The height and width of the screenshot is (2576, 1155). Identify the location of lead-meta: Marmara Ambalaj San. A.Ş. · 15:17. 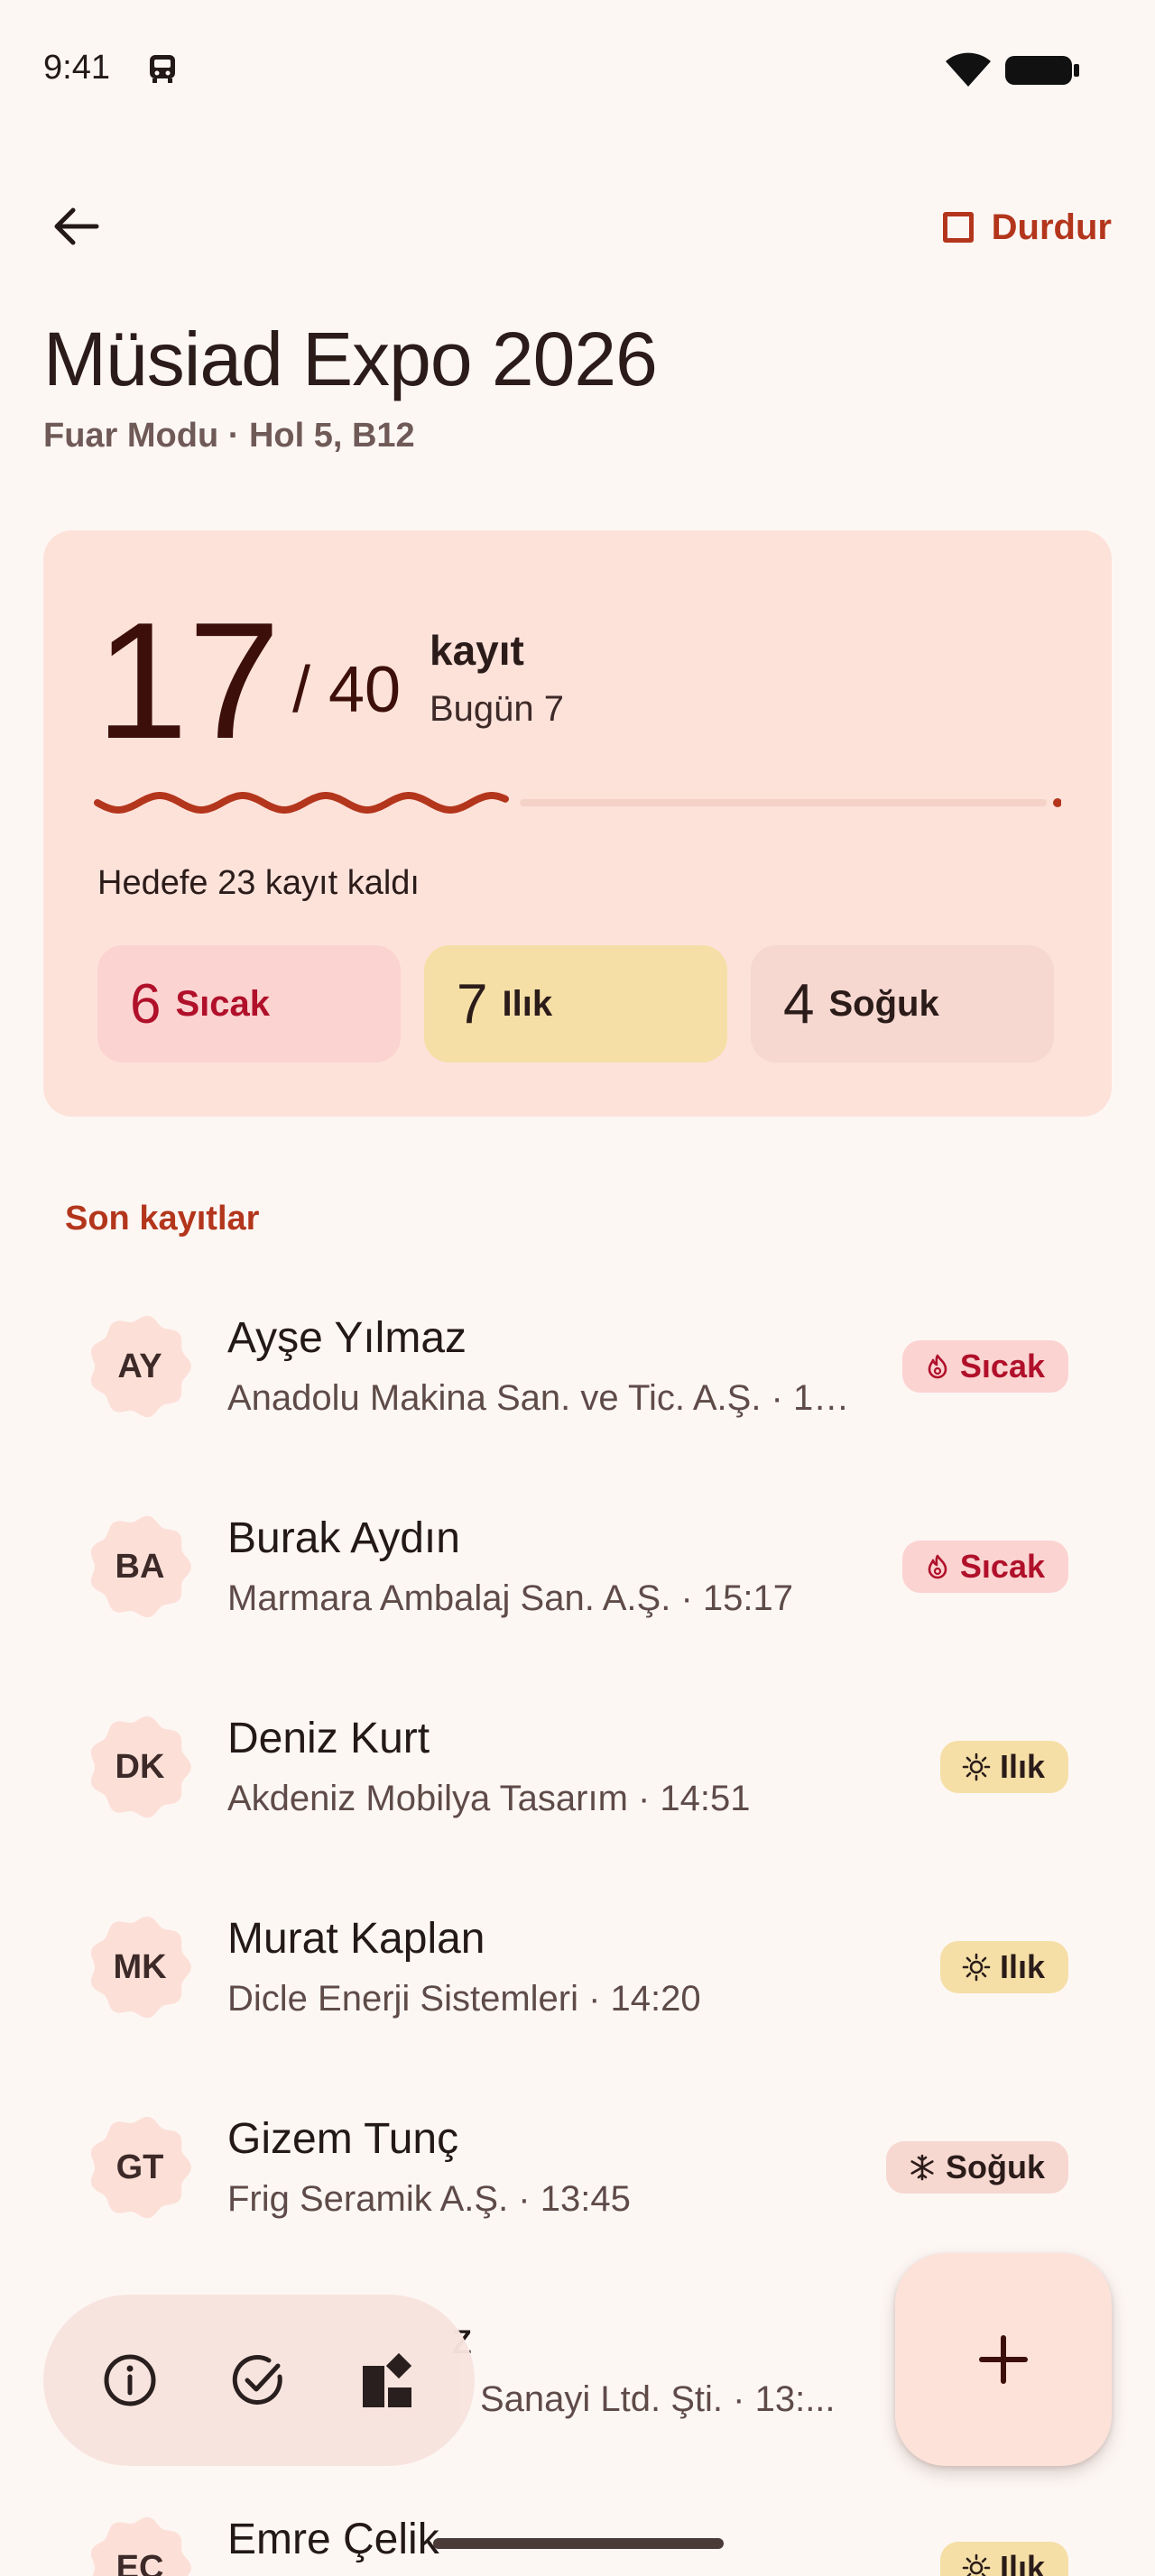
(510, 1598).